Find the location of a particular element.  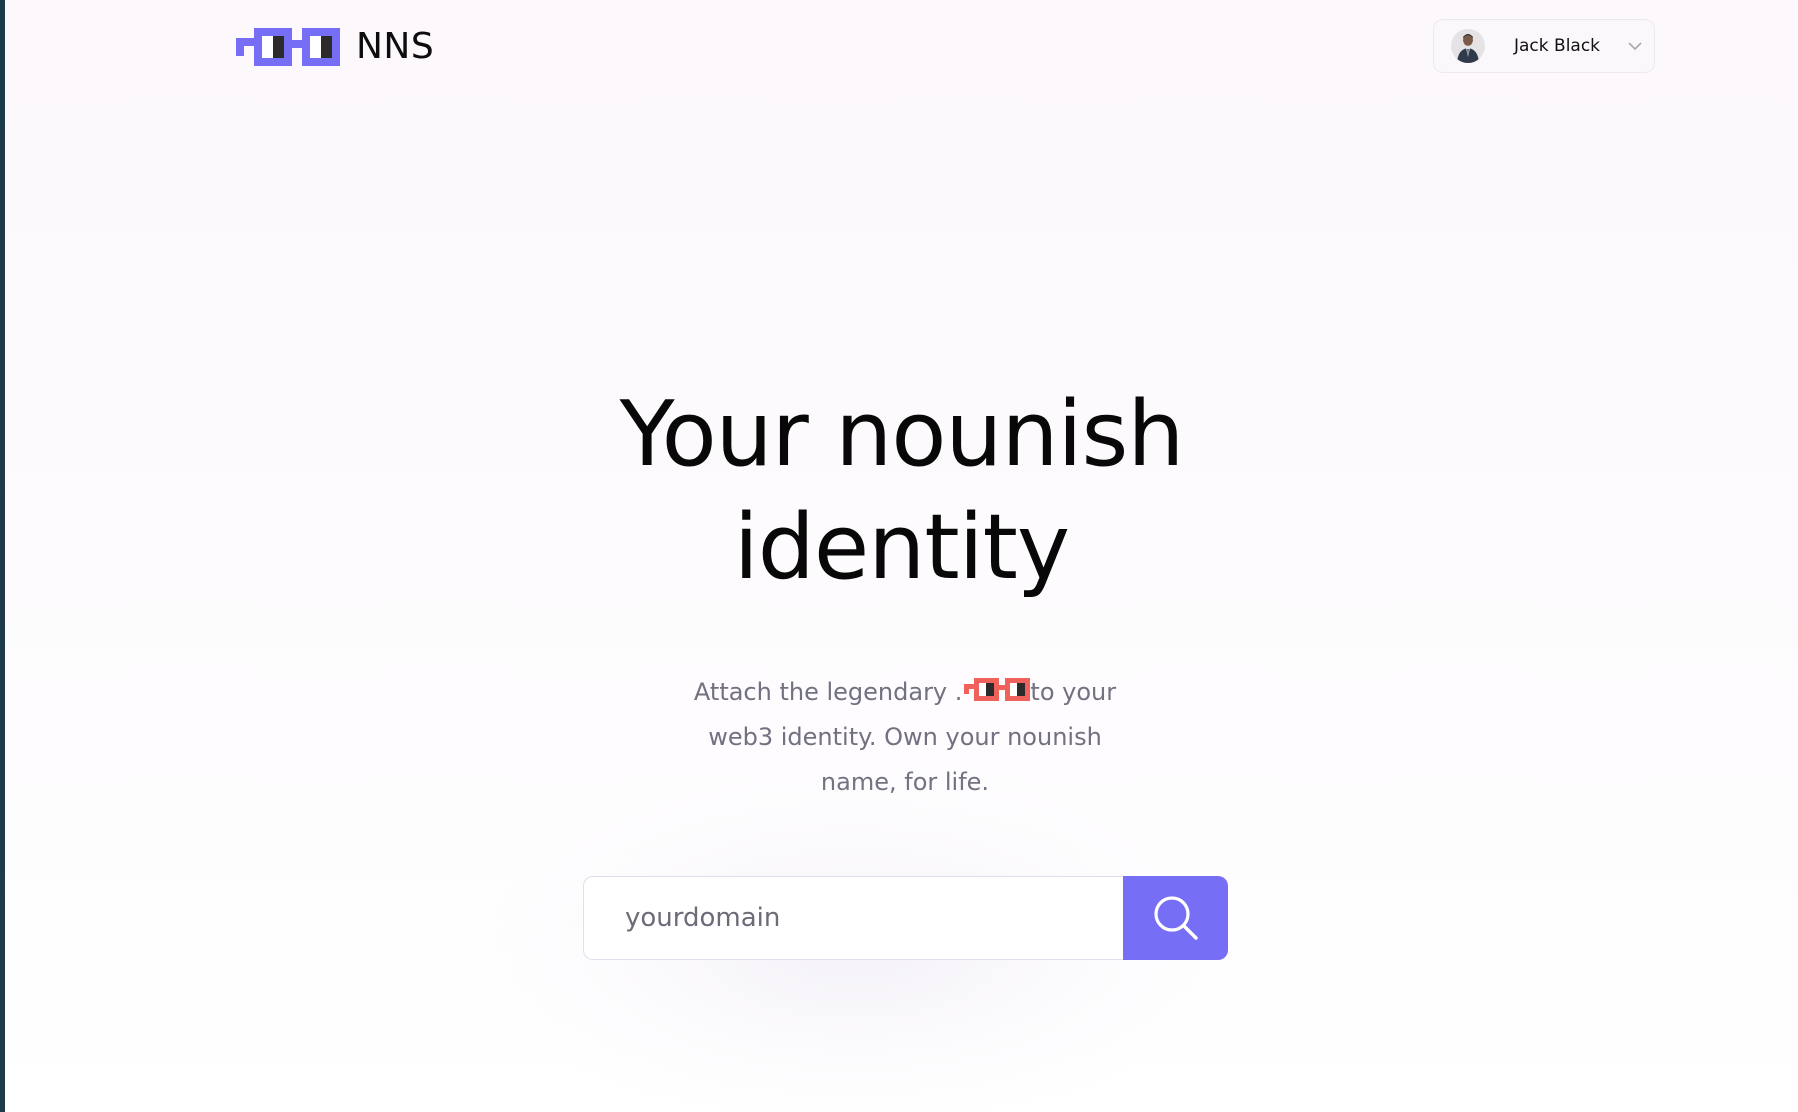

brand-logo: NNS is located at coordinates (335, 46).